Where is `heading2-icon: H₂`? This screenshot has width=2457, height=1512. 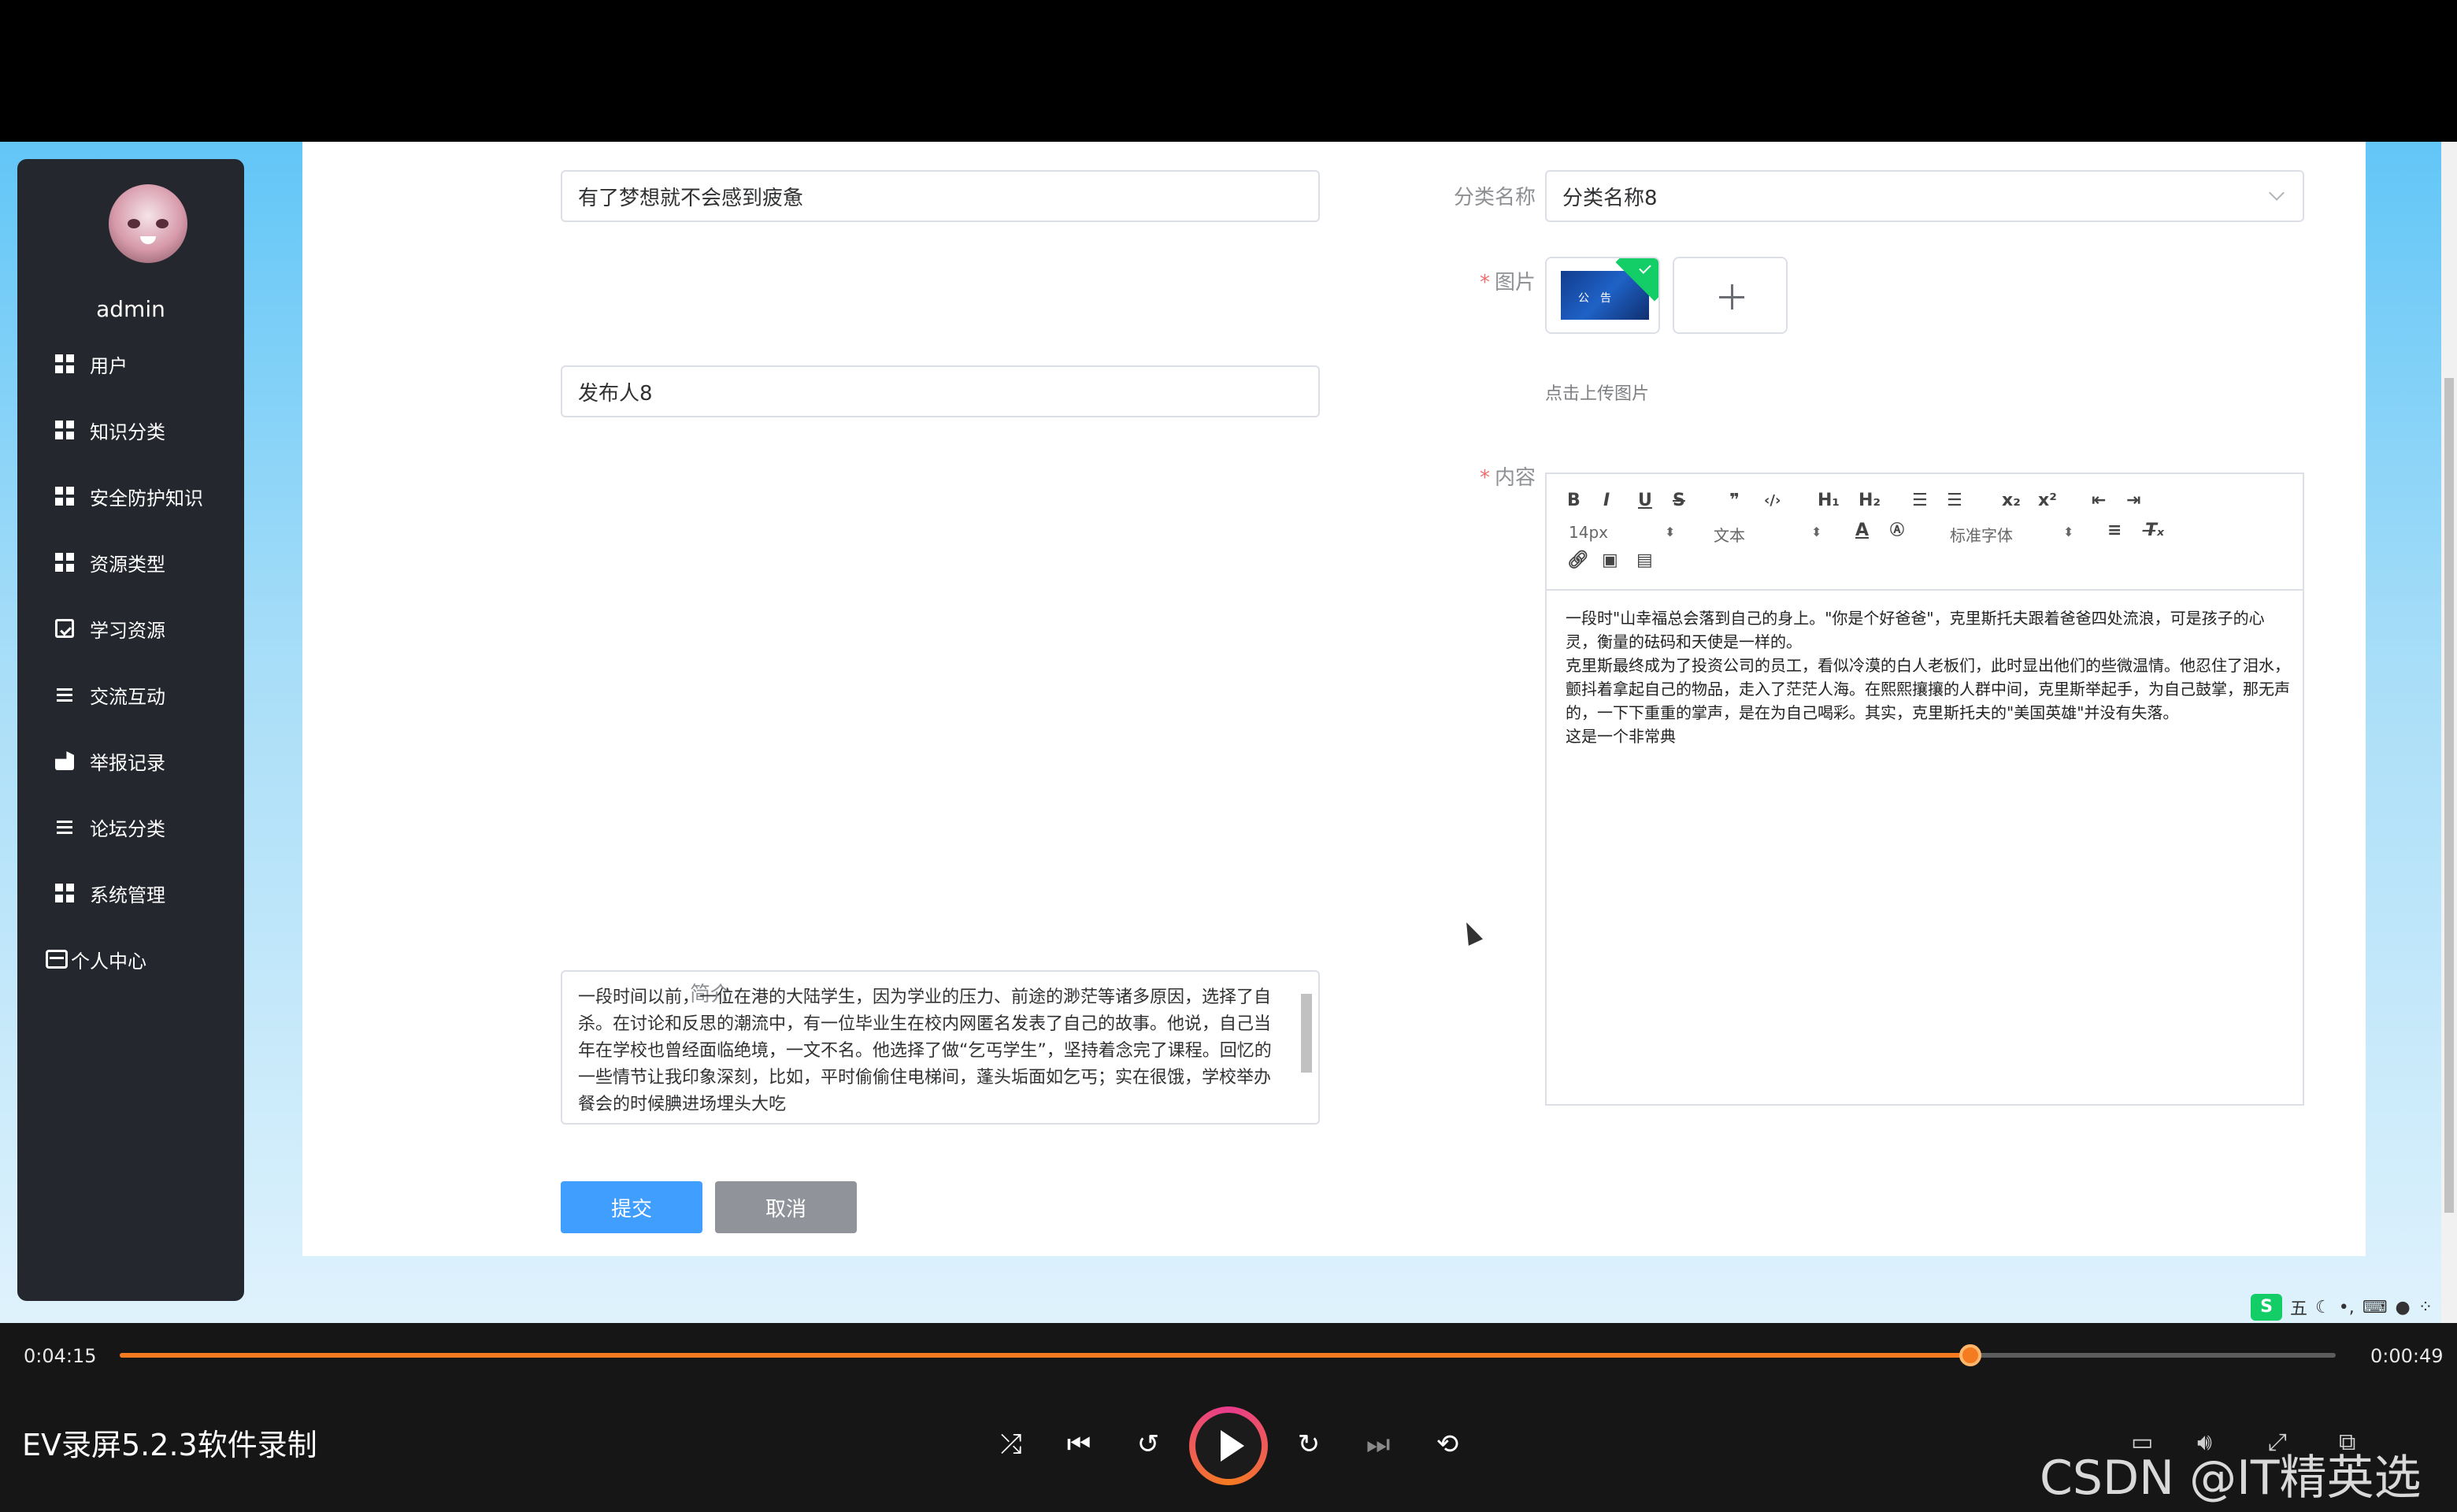 heading2-icon: H₂ is located at coordinates (1869, 500).